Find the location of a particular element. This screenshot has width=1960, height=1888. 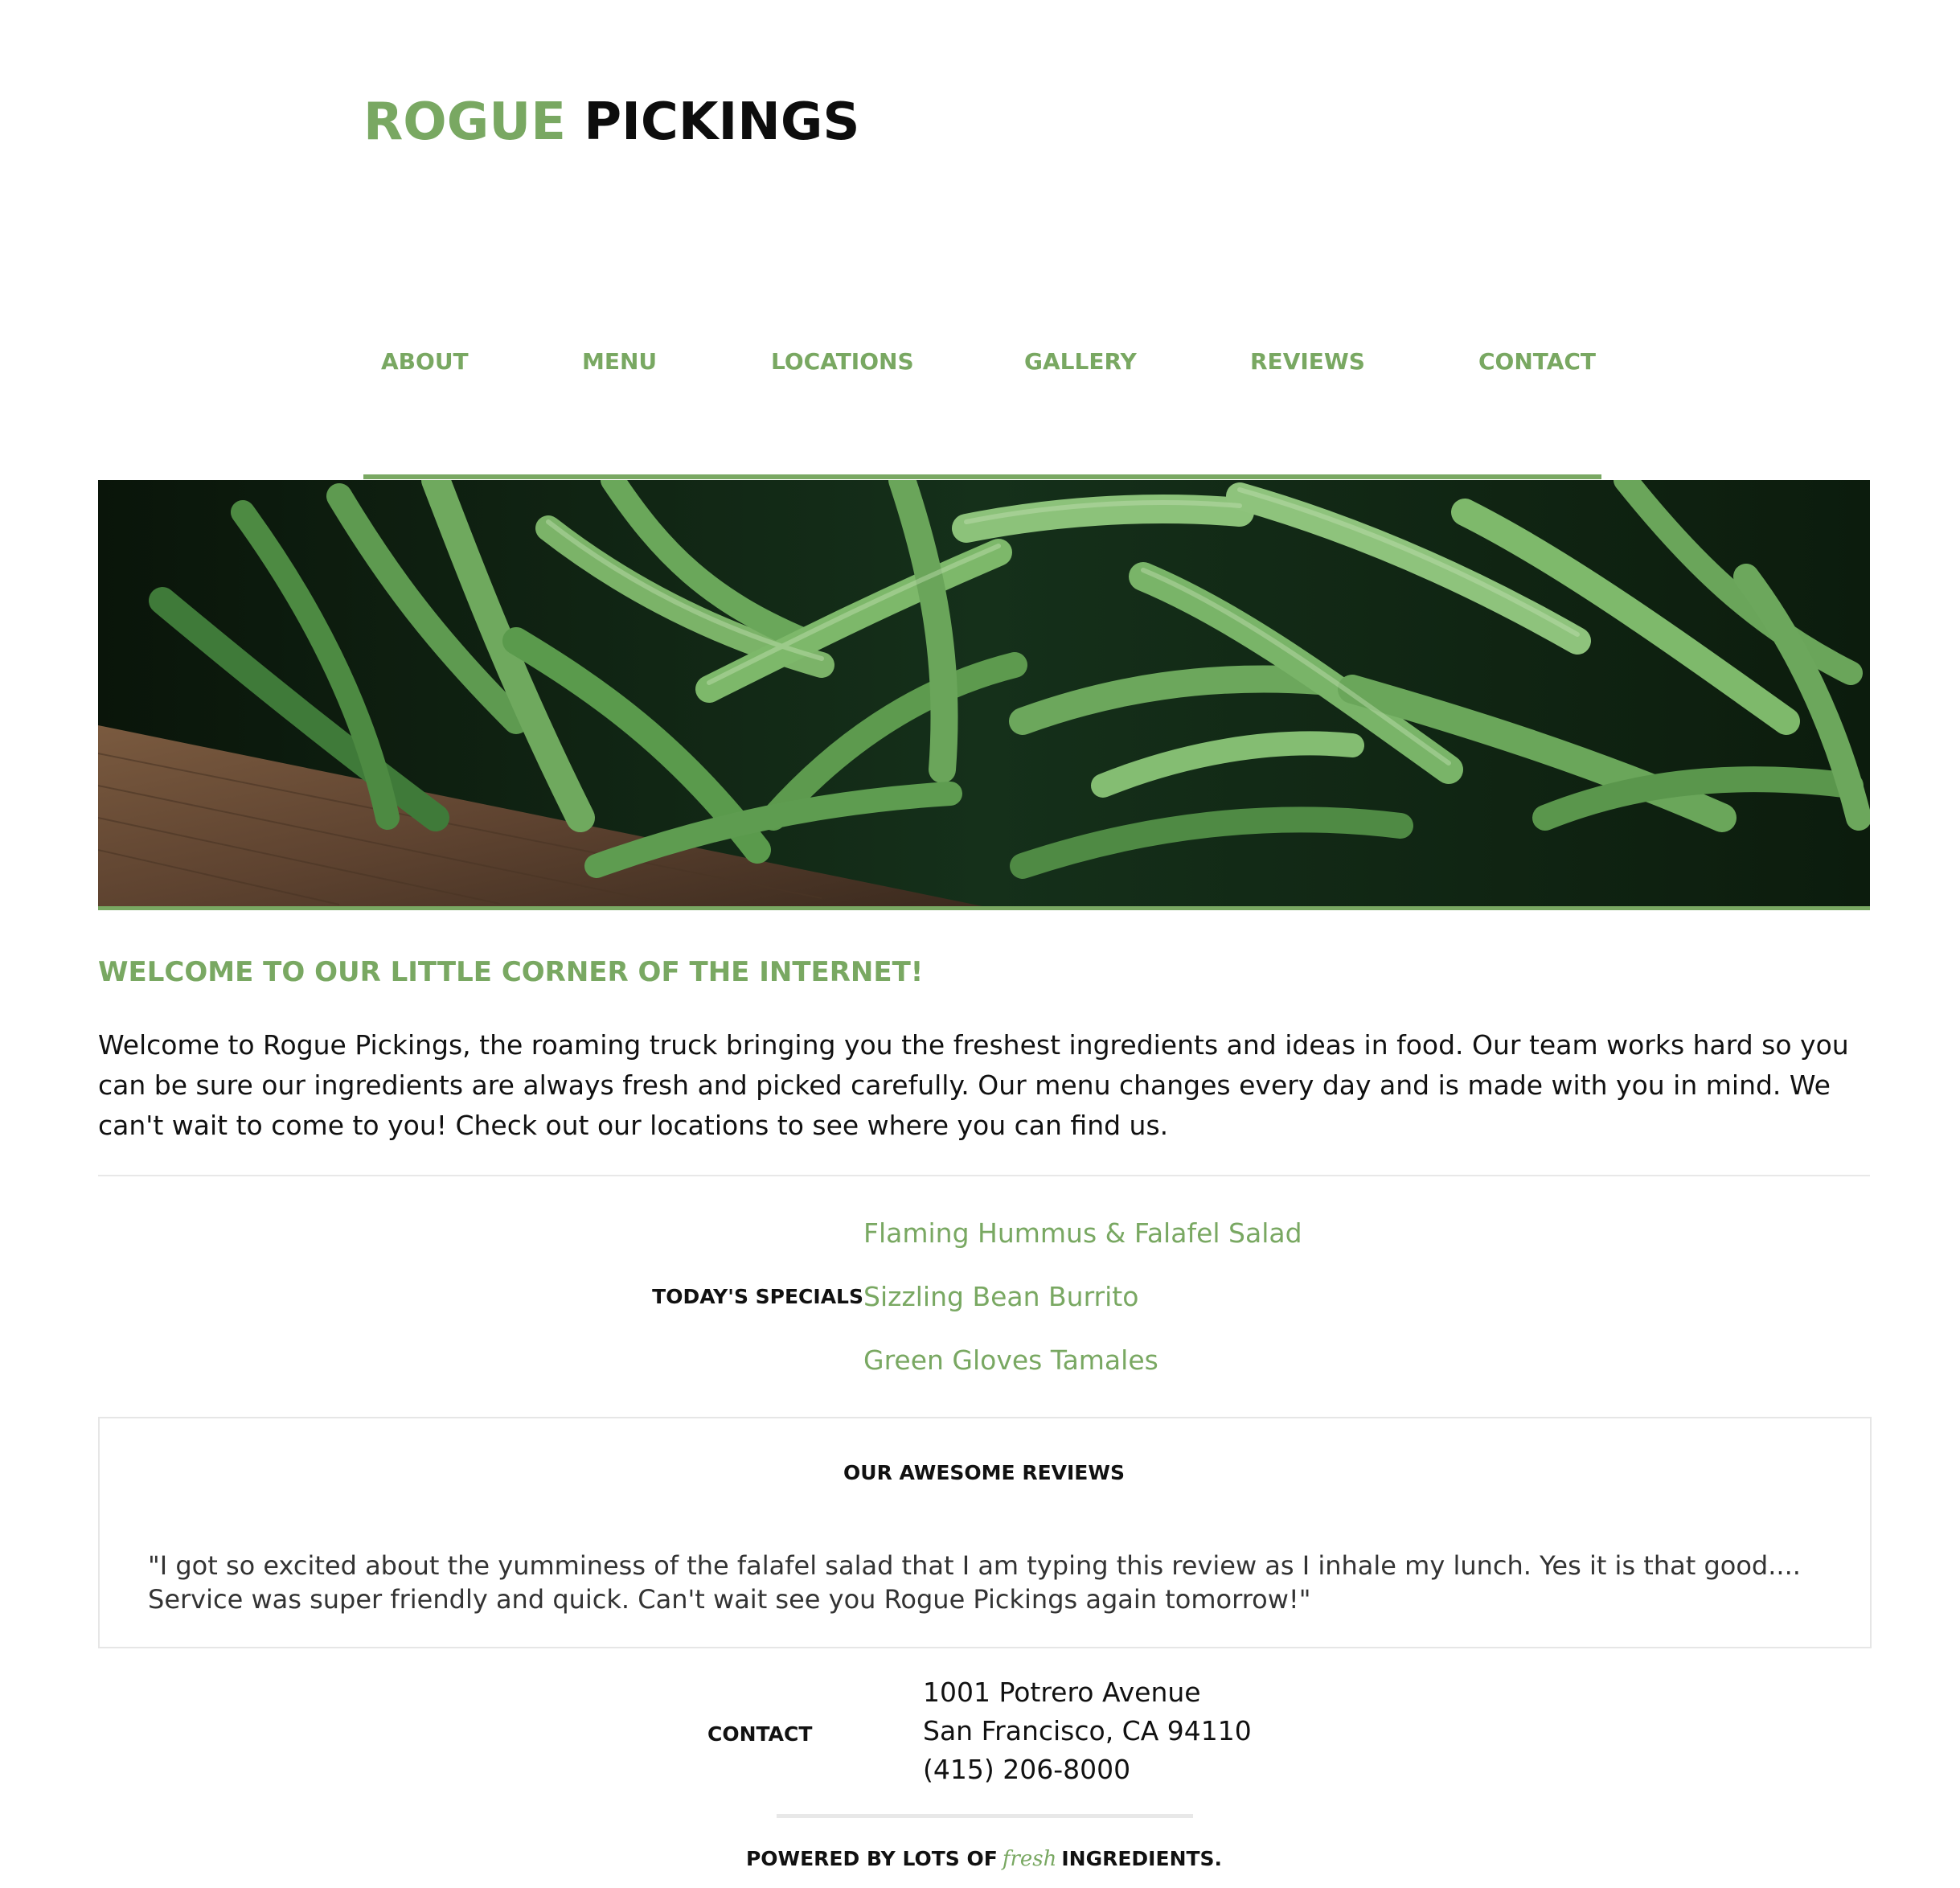

special-item-1: Flaming Hummus & Falafel Salad is located at coordinates (1082, 1233).